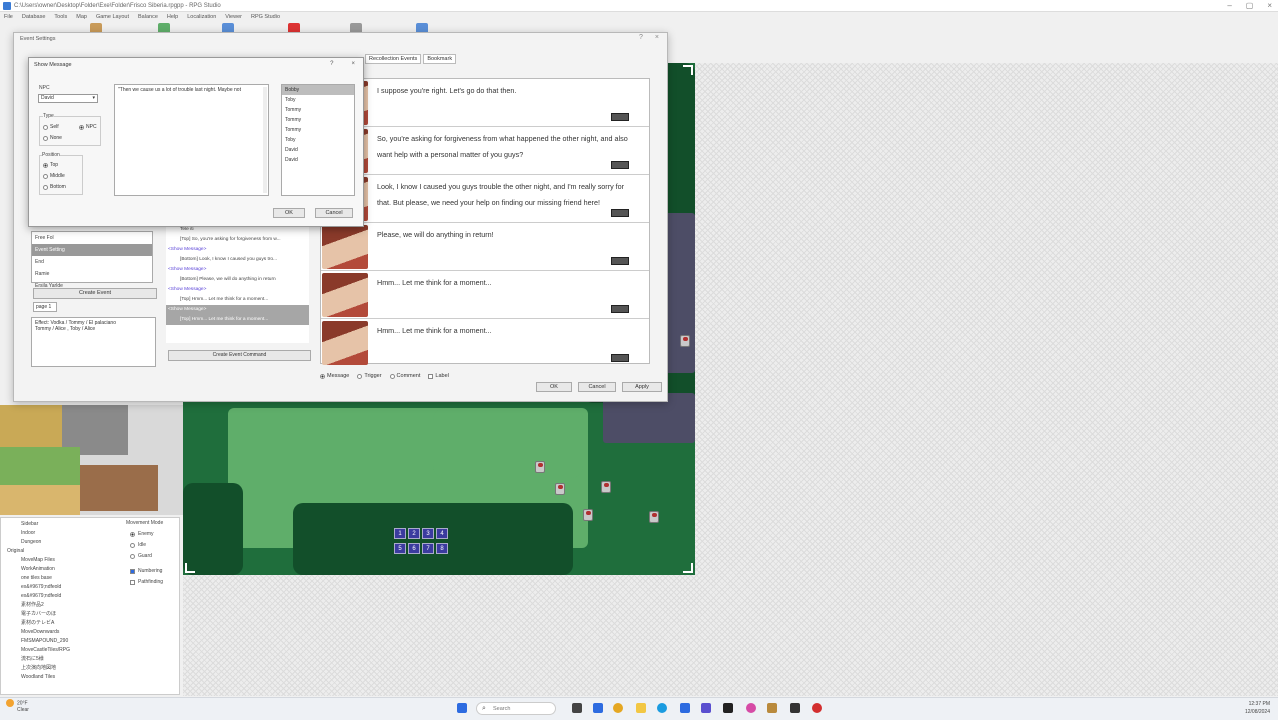 This screenshot has width=1278, height=720. Describe the element at coordinates (172, 17) in the screenshot. I see `menu-help: Help` at that location.